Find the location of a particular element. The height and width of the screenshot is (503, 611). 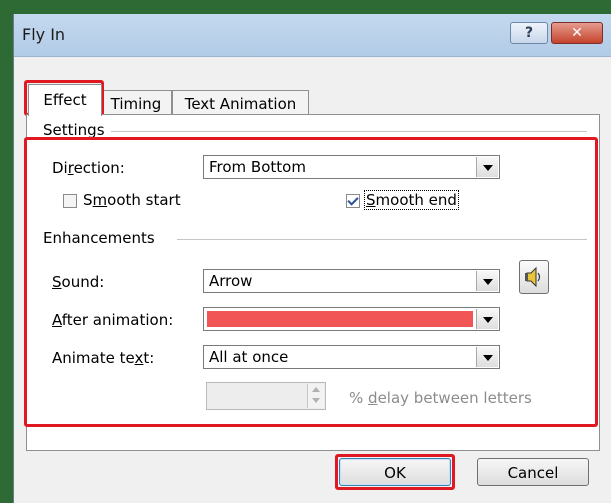

tab-text-animation-label: Text Animation is located at coordinates (240, 104).